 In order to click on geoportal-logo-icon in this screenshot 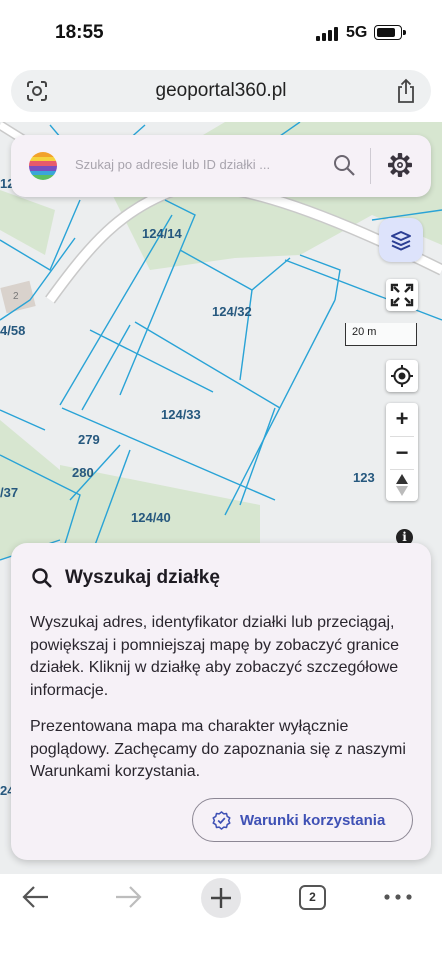, I will do `click(43, 166)`.